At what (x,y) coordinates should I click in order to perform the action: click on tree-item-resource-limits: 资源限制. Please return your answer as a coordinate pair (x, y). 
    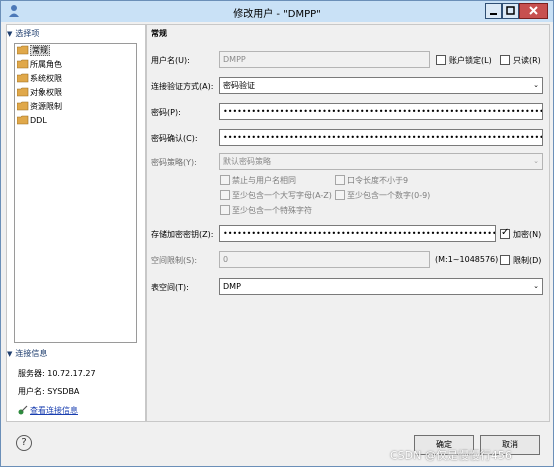
    Looking at the image, I should click on (39, 107).